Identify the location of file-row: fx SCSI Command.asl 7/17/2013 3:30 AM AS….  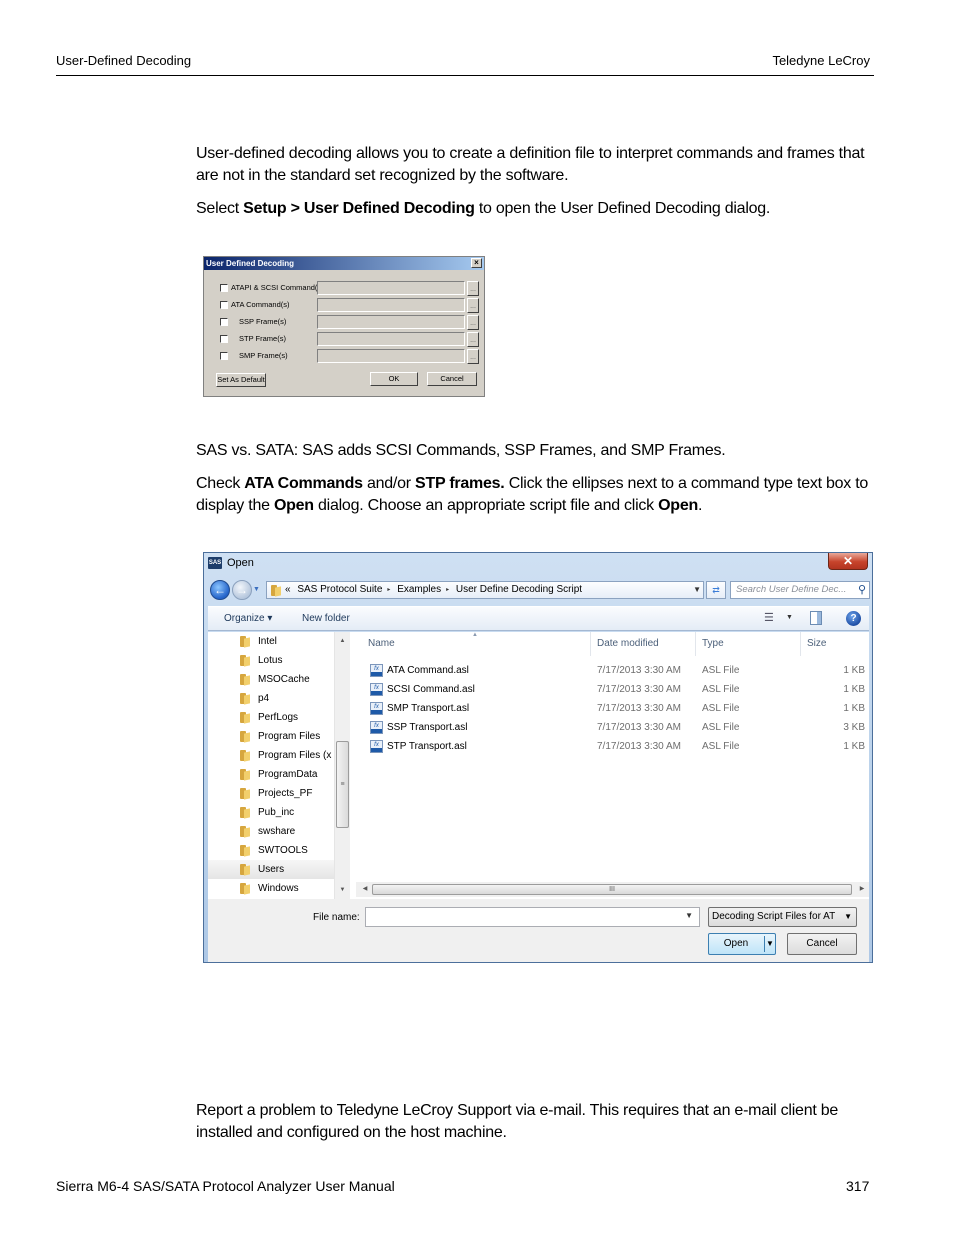
(612, 689).